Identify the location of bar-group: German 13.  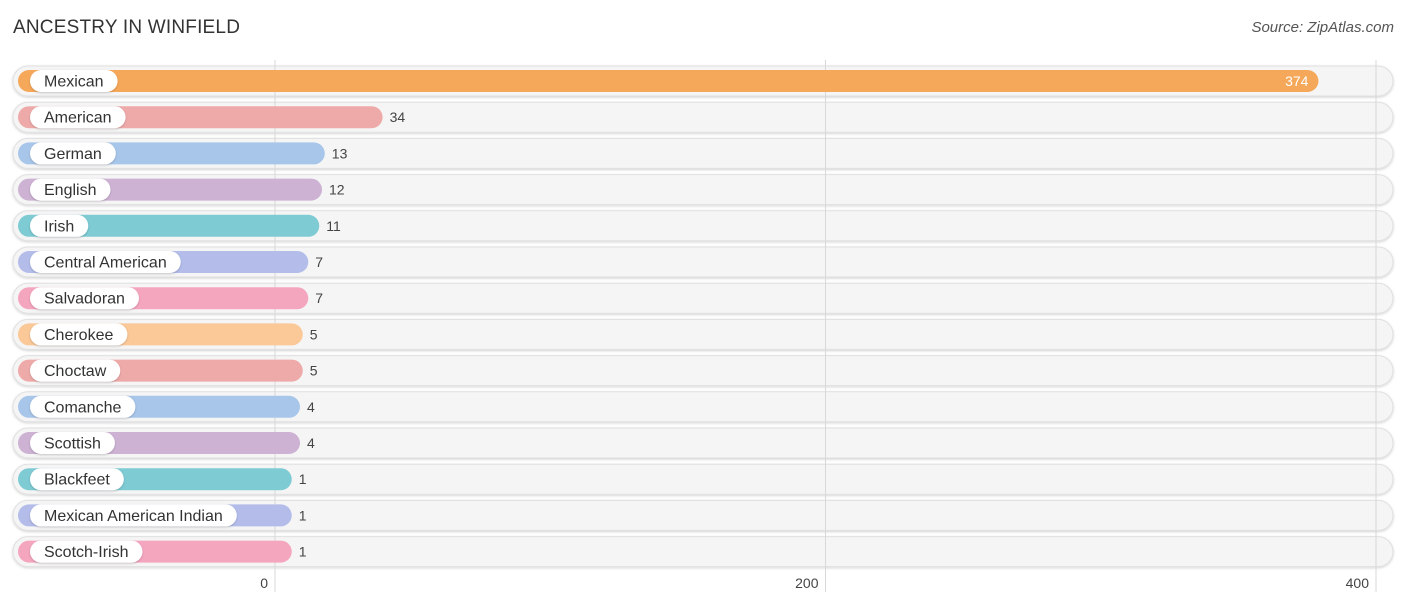
(183, 153).